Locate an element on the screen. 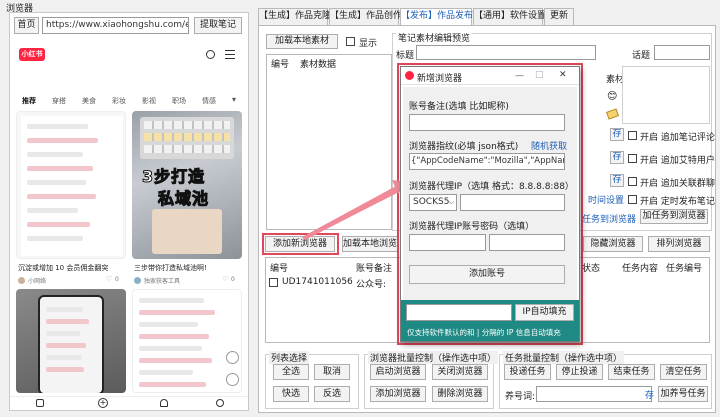 This screenshot has height=417, width=720. tab-settings: 【通用】软件设置 is located at coordinates (509, 16).